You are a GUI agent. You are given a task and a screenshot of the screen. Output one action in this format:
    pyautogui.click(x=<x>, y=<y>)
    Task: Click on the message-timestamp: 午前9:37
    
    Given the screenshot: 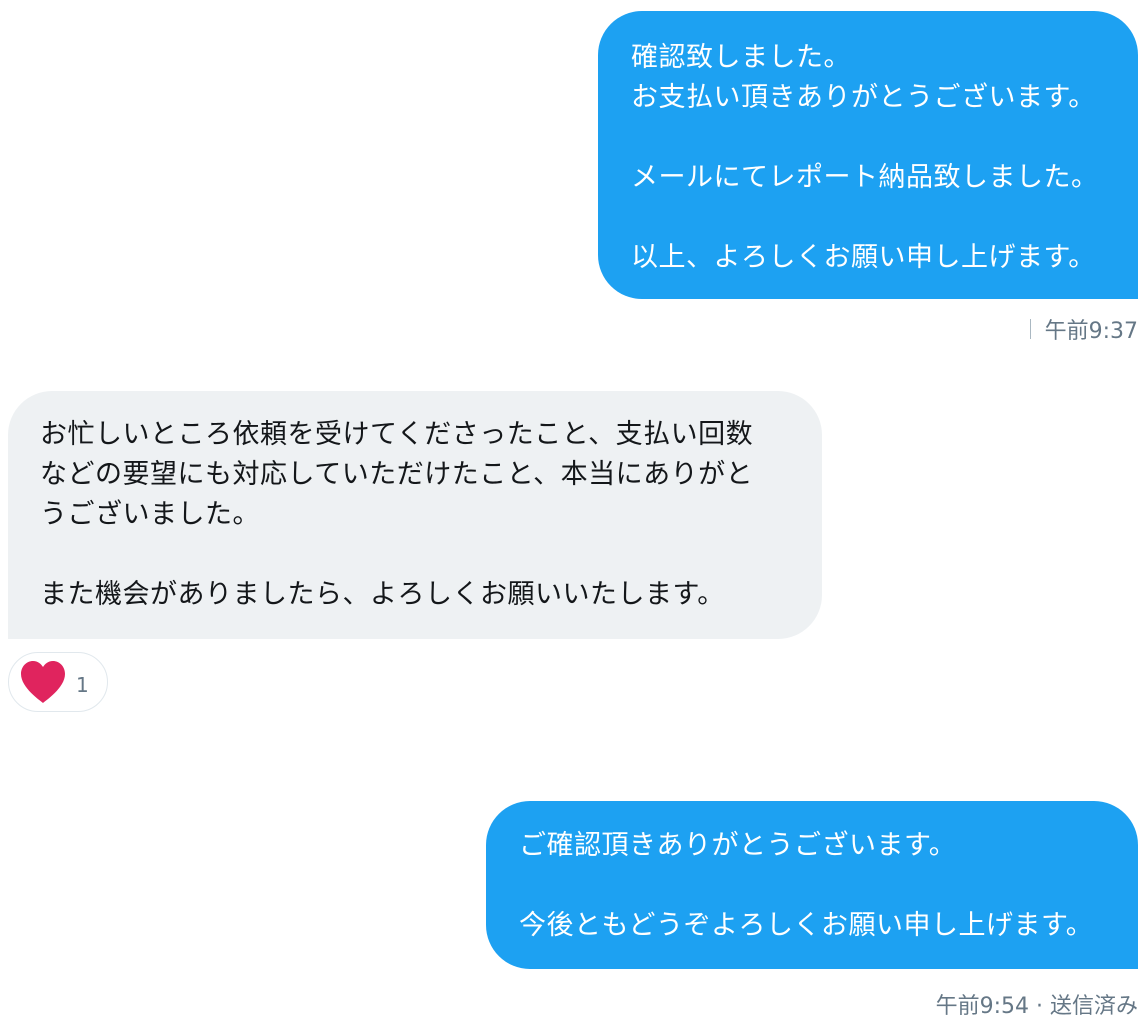 What is the action you would take?
    pyautogui.click(x=1083, y=329)
    